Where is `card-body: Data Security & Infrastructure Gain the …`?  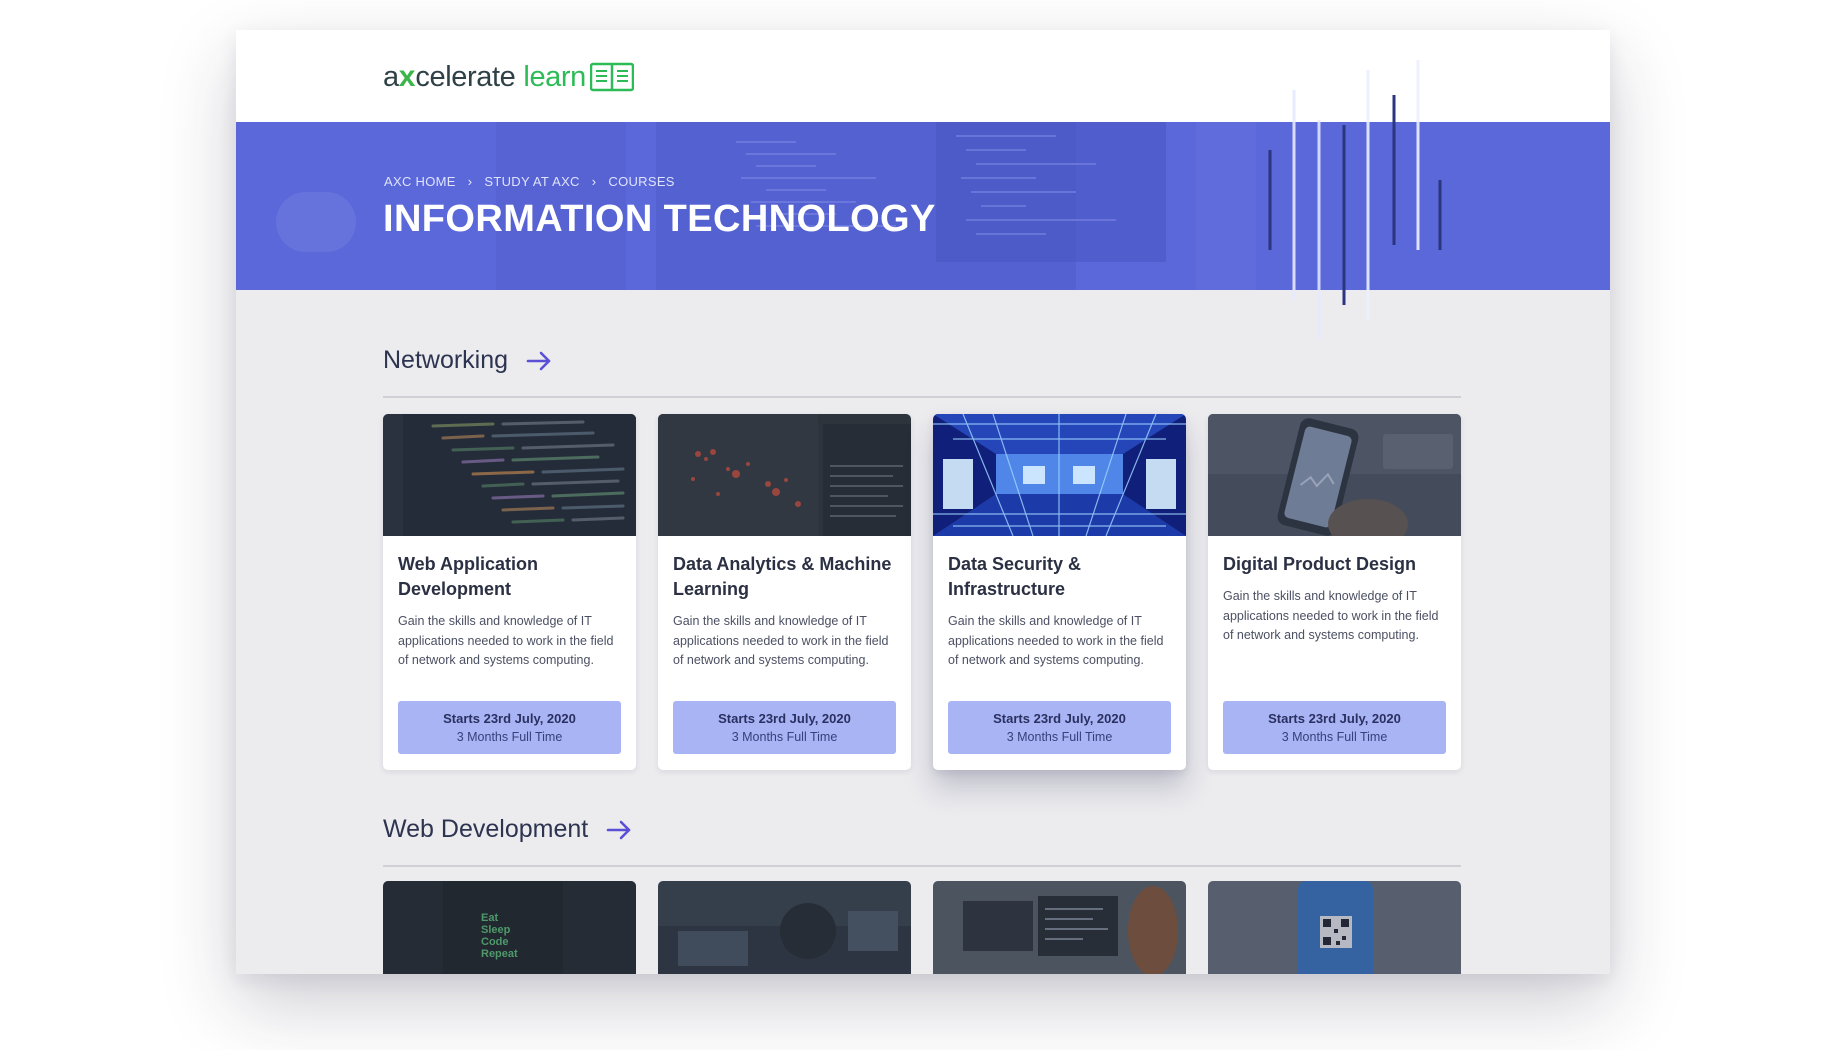 card-body: Data Security & Infrastructure Gain the … is located at coordinates (1059, 653).